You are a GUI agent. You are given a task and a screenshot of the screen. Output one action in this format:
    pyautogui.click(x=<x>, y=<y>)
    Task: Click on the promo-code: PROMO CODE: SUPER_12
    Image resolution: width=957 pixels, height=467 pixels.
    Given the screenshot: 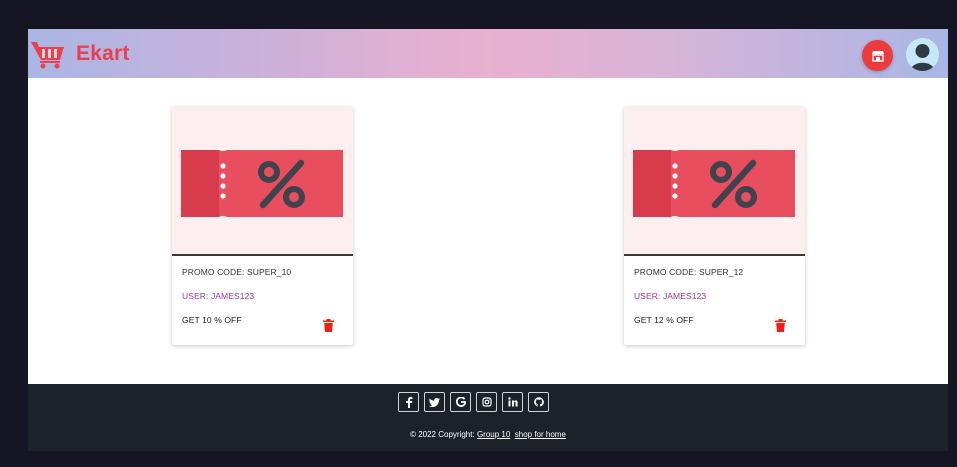 What is the action you would take?
    pyautogui.click(x=689, y=272)
    